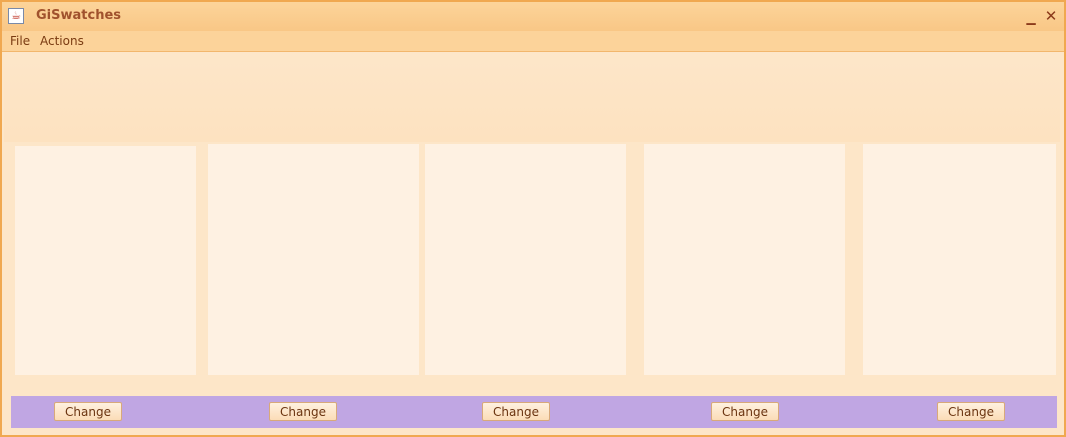  What do you see at coordinates (516, 411) in the screenshot?
I see `change-button-3: Change` at bounding box center [516, 411].